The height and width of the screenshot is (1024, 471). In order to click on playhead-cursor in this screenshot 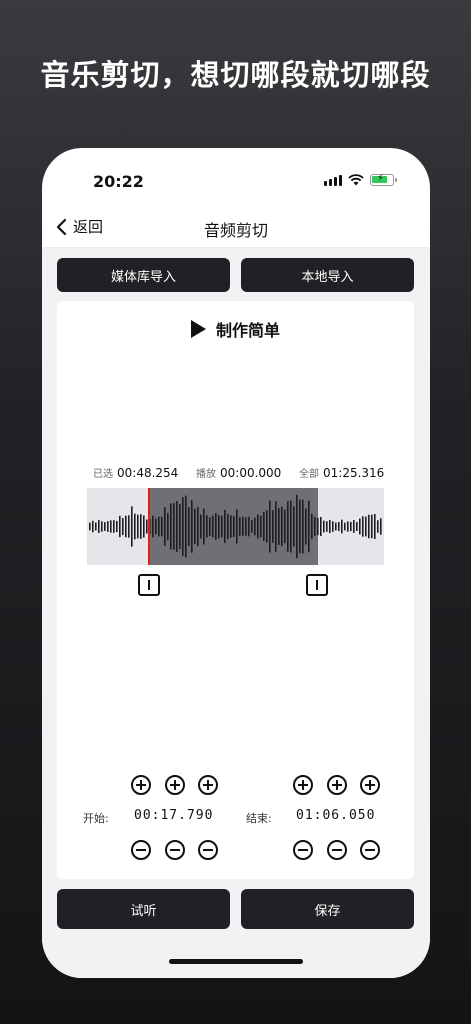, I will do `click(149, 526)`.